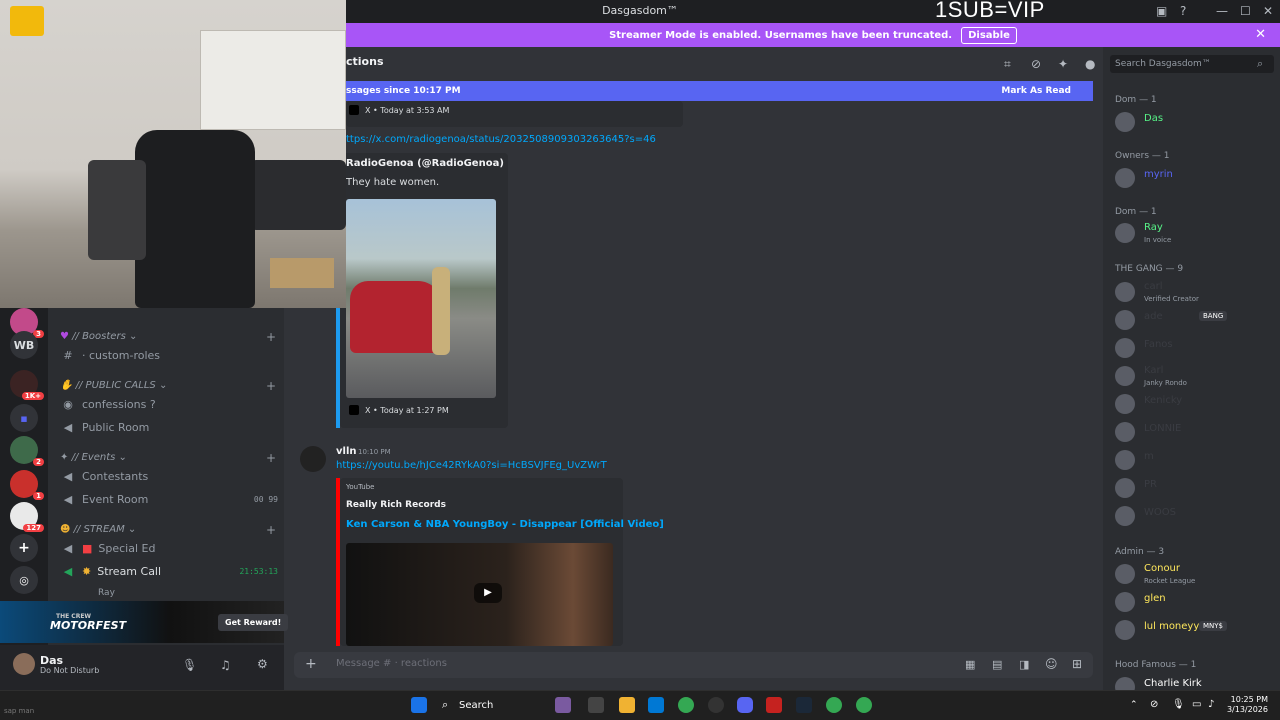 Image resolution: width=1280 pixels, height=720 pixels. Describe the element at coordinates (1154, 704) in the screenshot. I see `network-icon: ⊘` at that location.